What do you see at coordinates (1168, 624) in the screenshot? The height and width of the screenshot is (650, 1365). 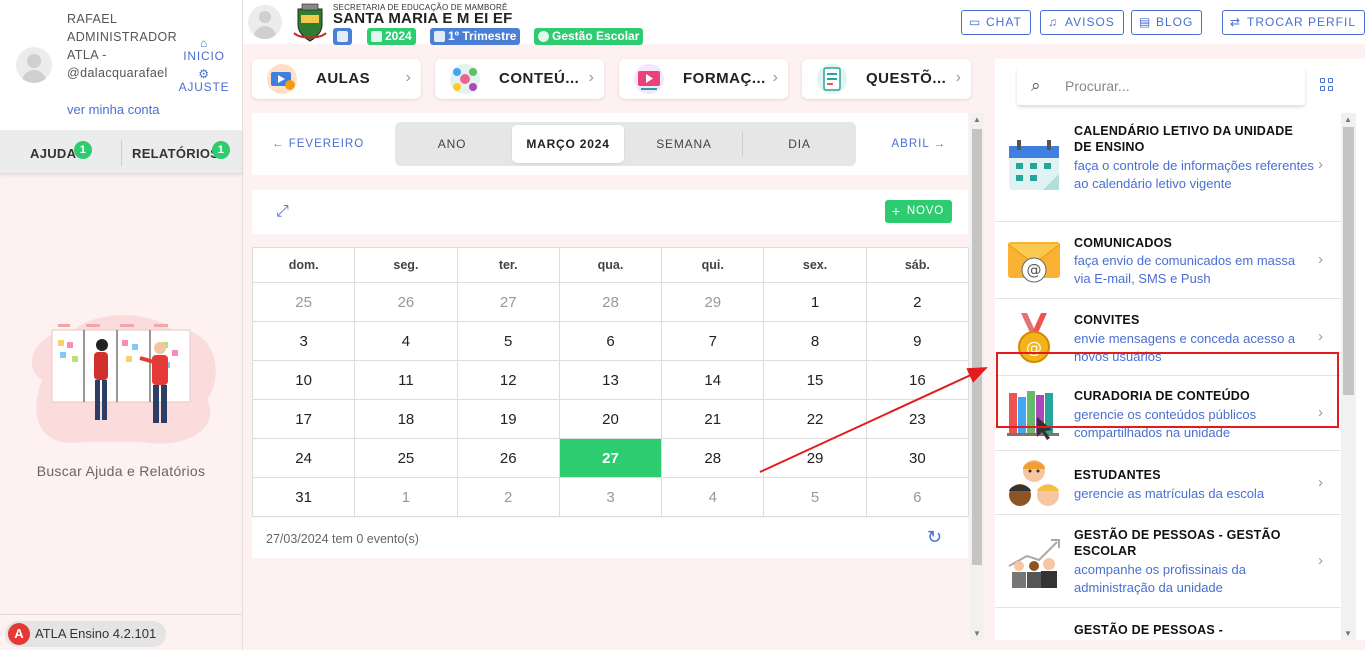 I see `list-item: GESTÃO DE PESSOAS -` at bounding box center [1168, 624].